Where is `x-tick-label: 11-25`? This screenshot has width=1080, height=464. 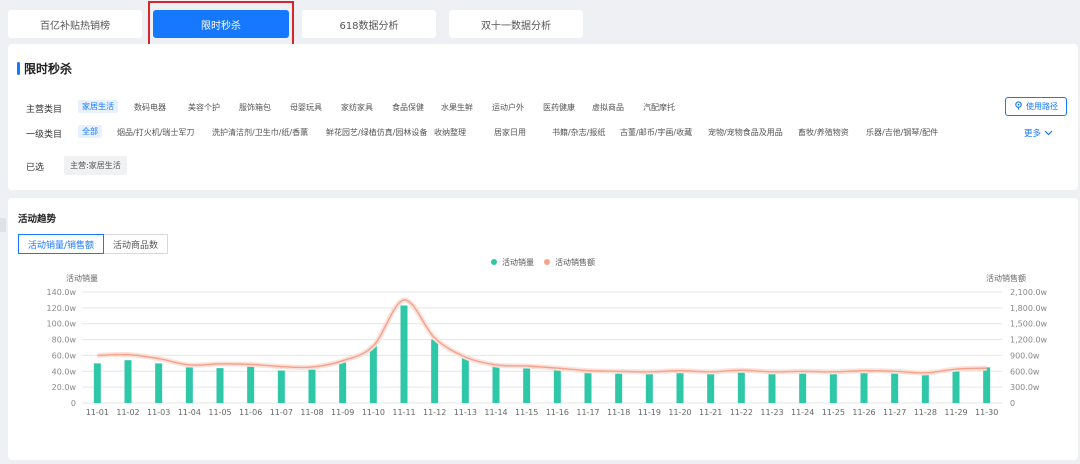 x-tick-label: 11-25 is located at coordinates (833, 412).